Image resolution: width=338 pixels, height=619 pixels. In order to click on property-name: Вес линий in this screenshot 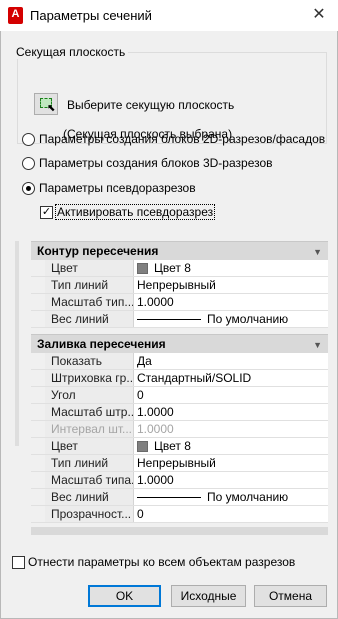, I will do `click(89, 319)`.